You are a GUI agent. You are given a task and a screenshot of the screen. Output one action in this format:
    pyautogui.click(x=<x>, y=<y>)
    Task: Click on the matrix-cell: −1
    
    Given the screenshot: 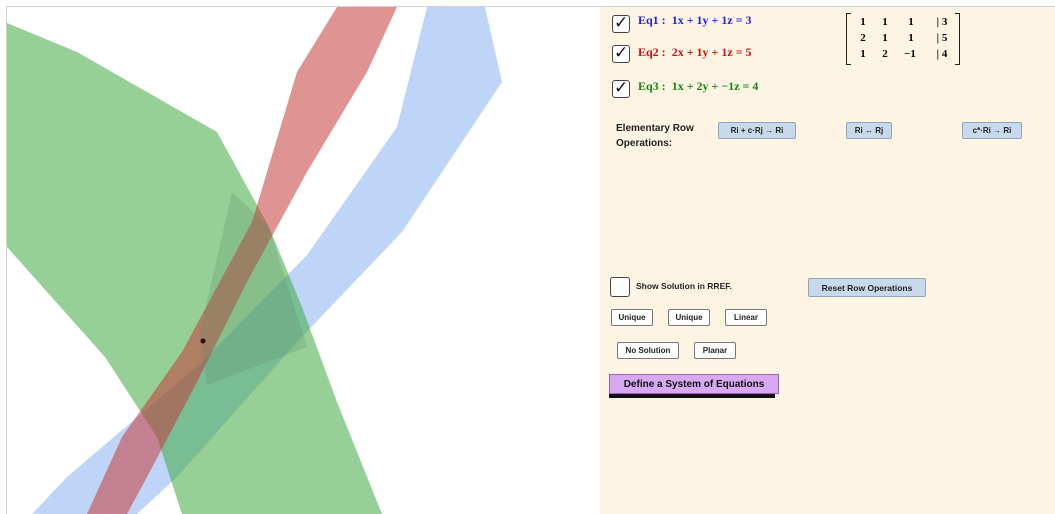 What is the action you would take?
    pyautogui.click(x=910, y=54)
    